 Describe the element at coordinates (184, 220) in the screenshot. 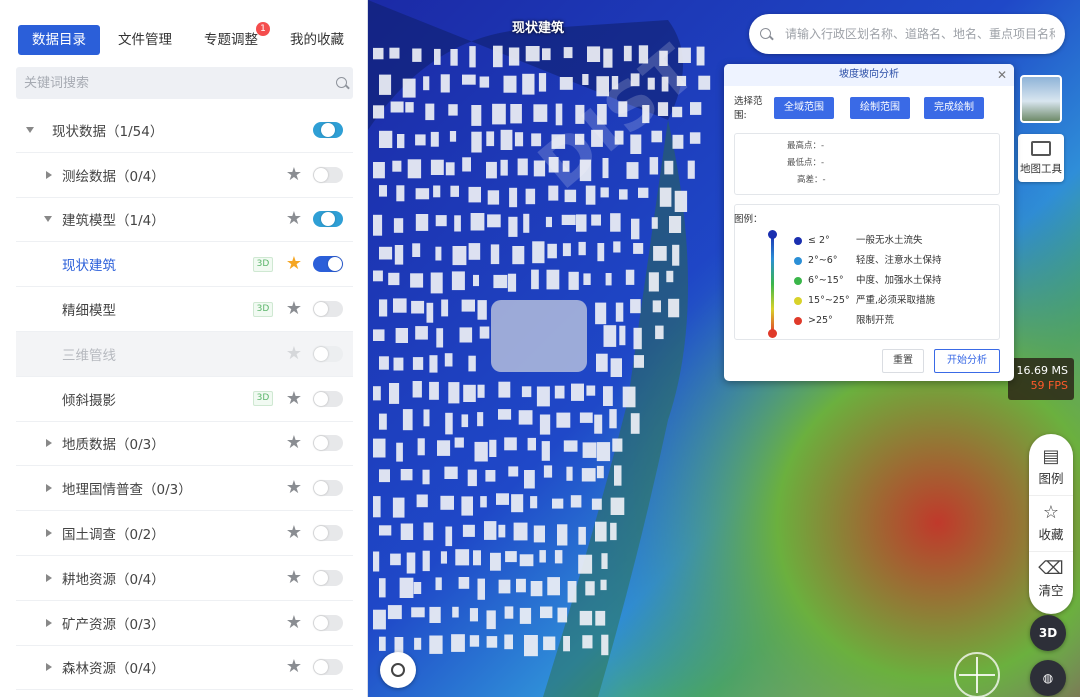

I see `tree-row: 建筑模型（1/4） ★` at that location.